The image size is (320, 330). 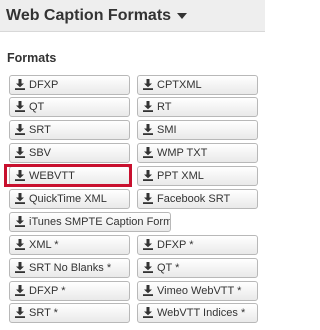 I want to click on download-srt-button: SRT, so click(x=69, y=130).